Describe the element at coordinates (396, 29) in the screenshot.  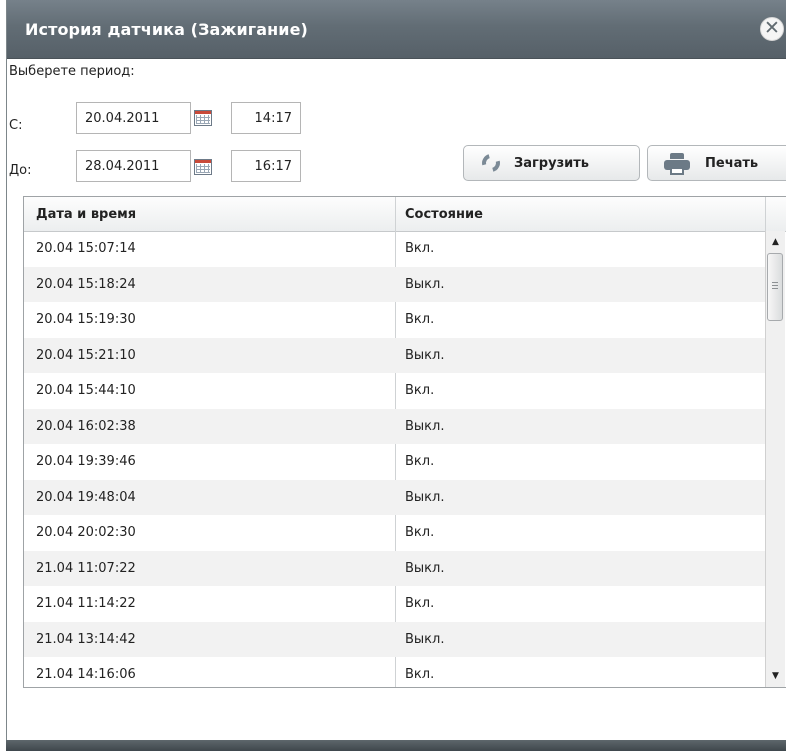
I see `dialog-titlebar: История датчика (Зажигание) ✕` at that location.